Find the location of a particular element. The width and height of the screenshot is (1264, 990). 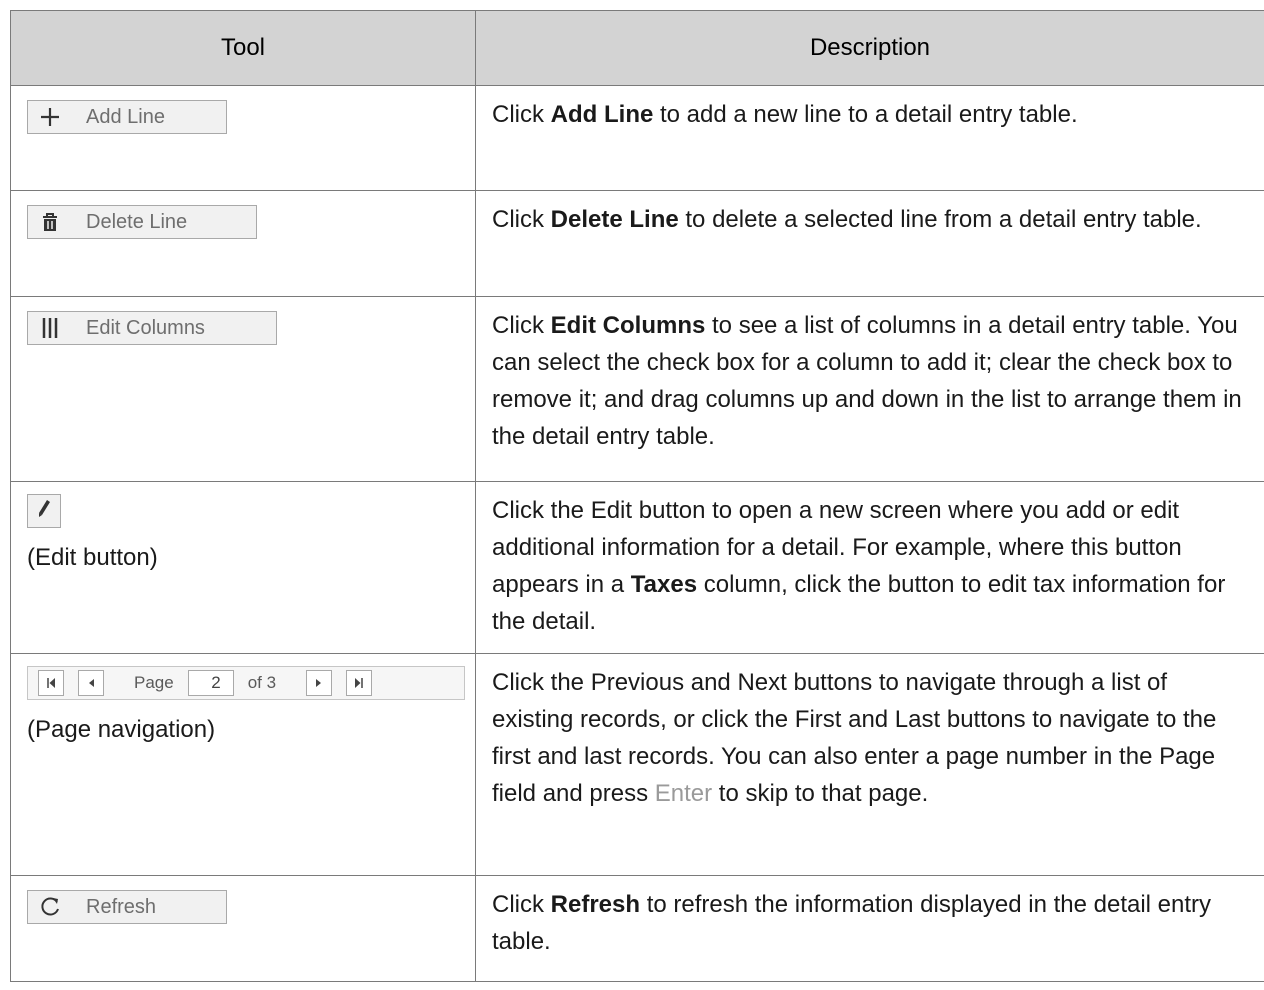

header-description: Description is located at coordinates (869, 48).